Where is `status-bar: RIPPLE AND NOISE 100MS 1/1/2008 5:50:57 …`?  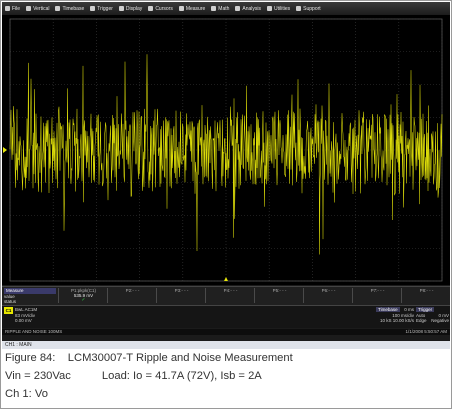
status-bar: RIPPLE AND NOISE 100MS 1/1/2008 5:50:57 … is located at coordinates (226, 332).